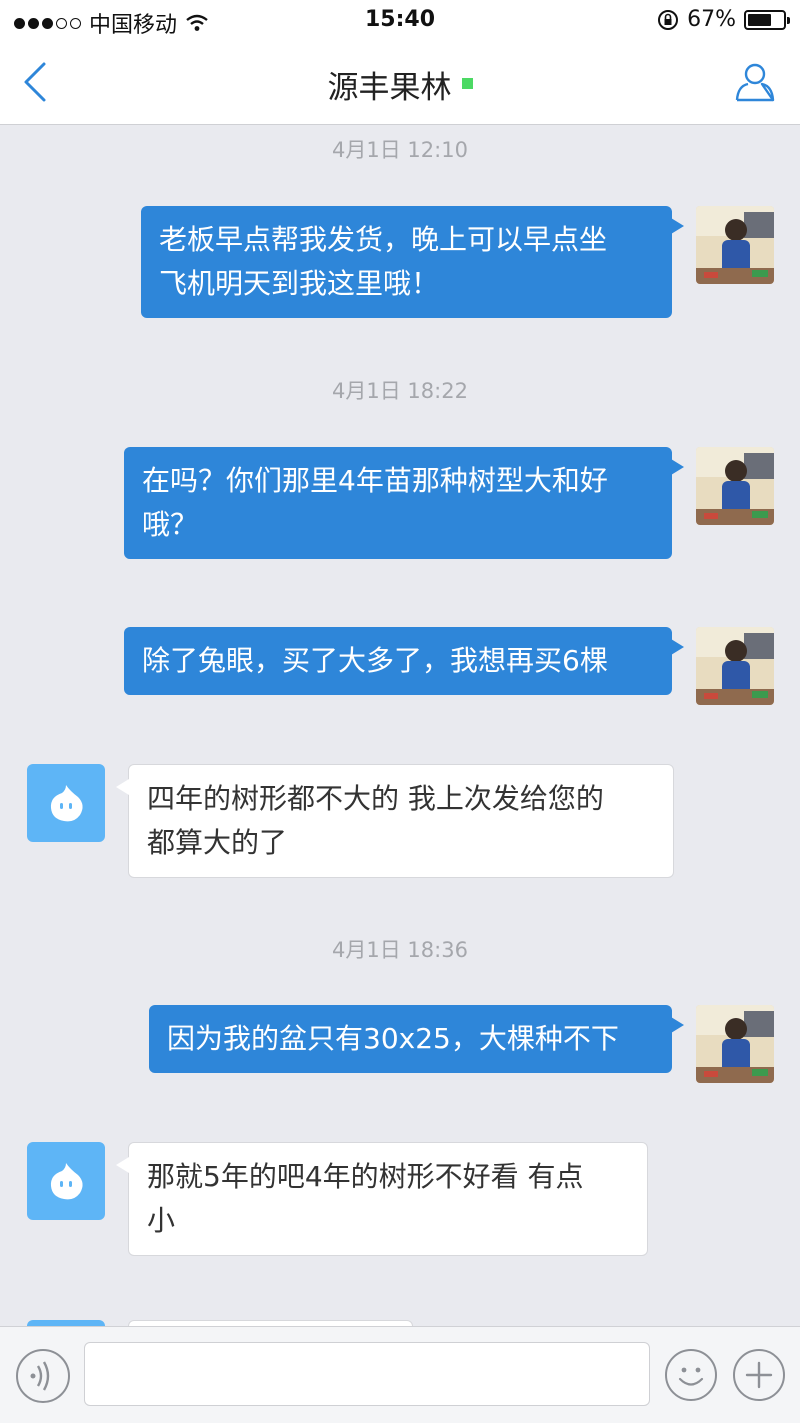  I want to click on outgoing-message: 老板早点帮我发货，晚上可以早点坐 飞机明天到我这里哦！, so click(412, 262).